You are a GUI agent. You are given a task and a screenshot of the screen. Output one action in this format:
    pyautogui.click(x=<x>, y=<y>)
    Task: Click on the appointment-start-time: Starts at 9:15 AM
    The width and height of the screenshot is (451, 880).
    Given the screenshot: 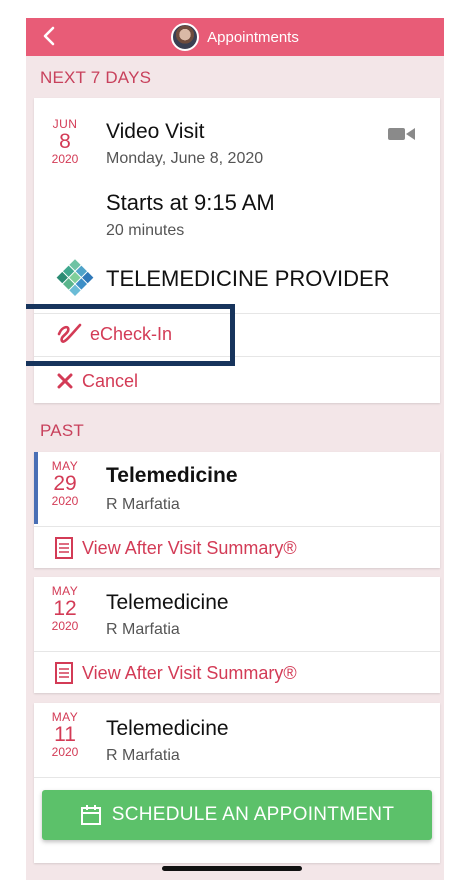 What is the action you would take?
    pyautogui.click(x=190, y=202)
    